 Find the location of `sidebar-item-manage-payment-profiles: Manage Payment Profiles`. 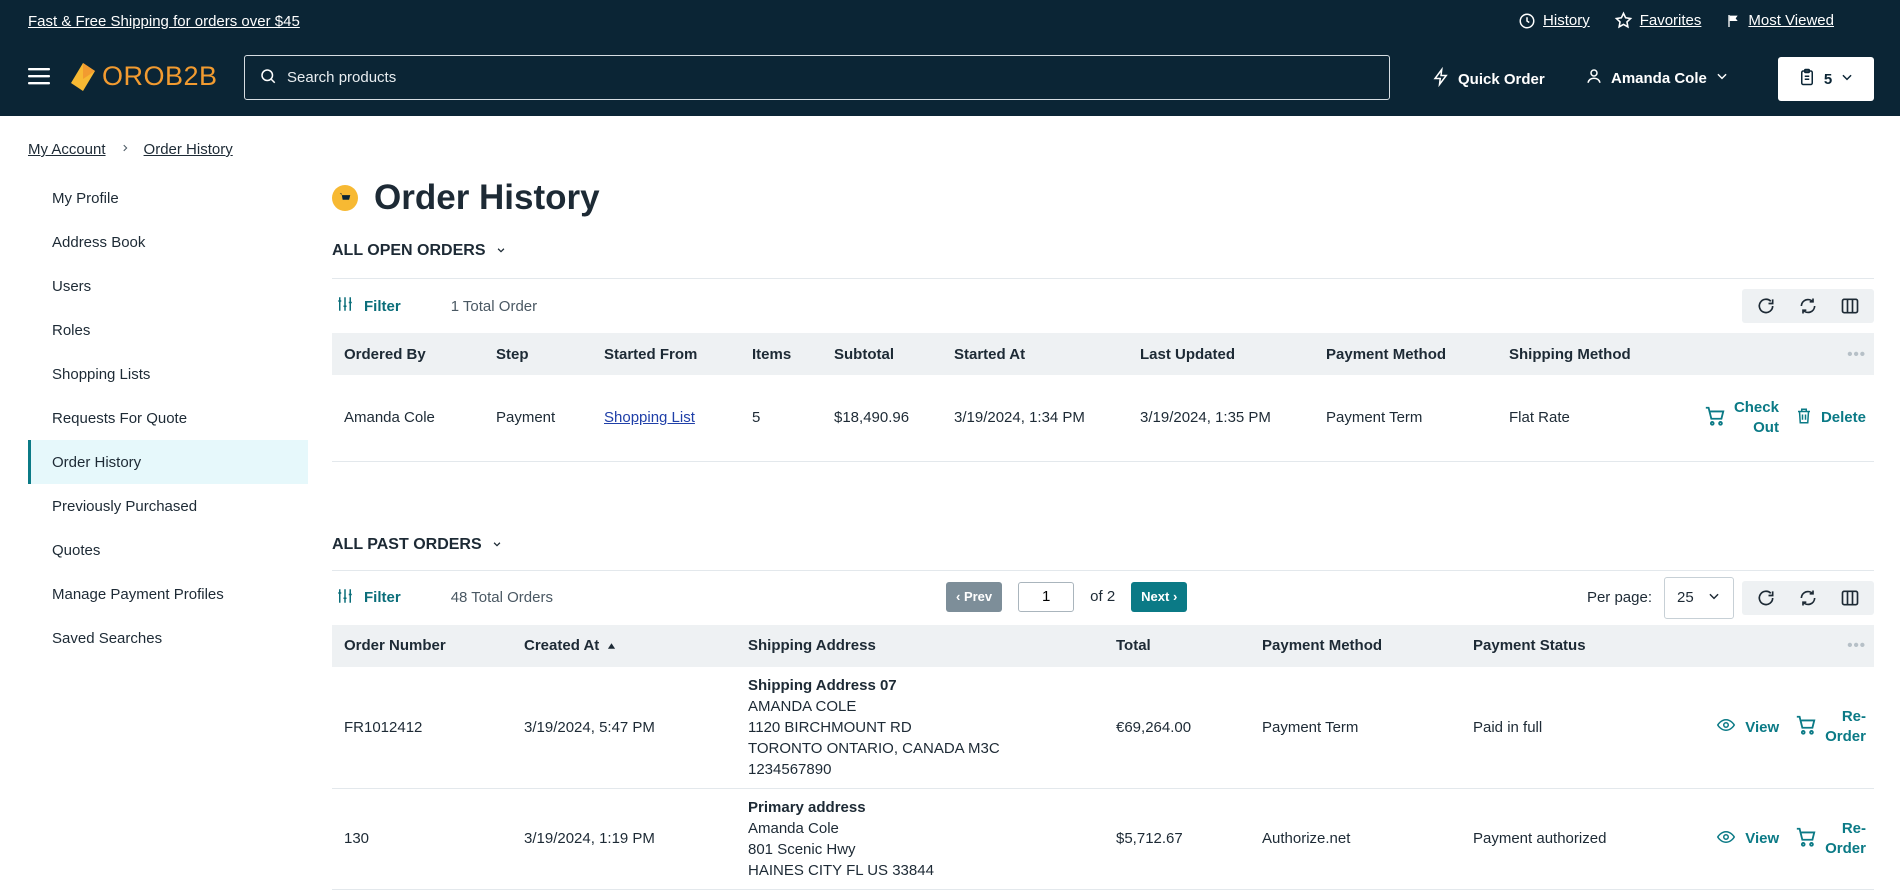

sidebar-item-manage-payment-profiles: Manage Payment Profiles is located at coordinates (168, 594).